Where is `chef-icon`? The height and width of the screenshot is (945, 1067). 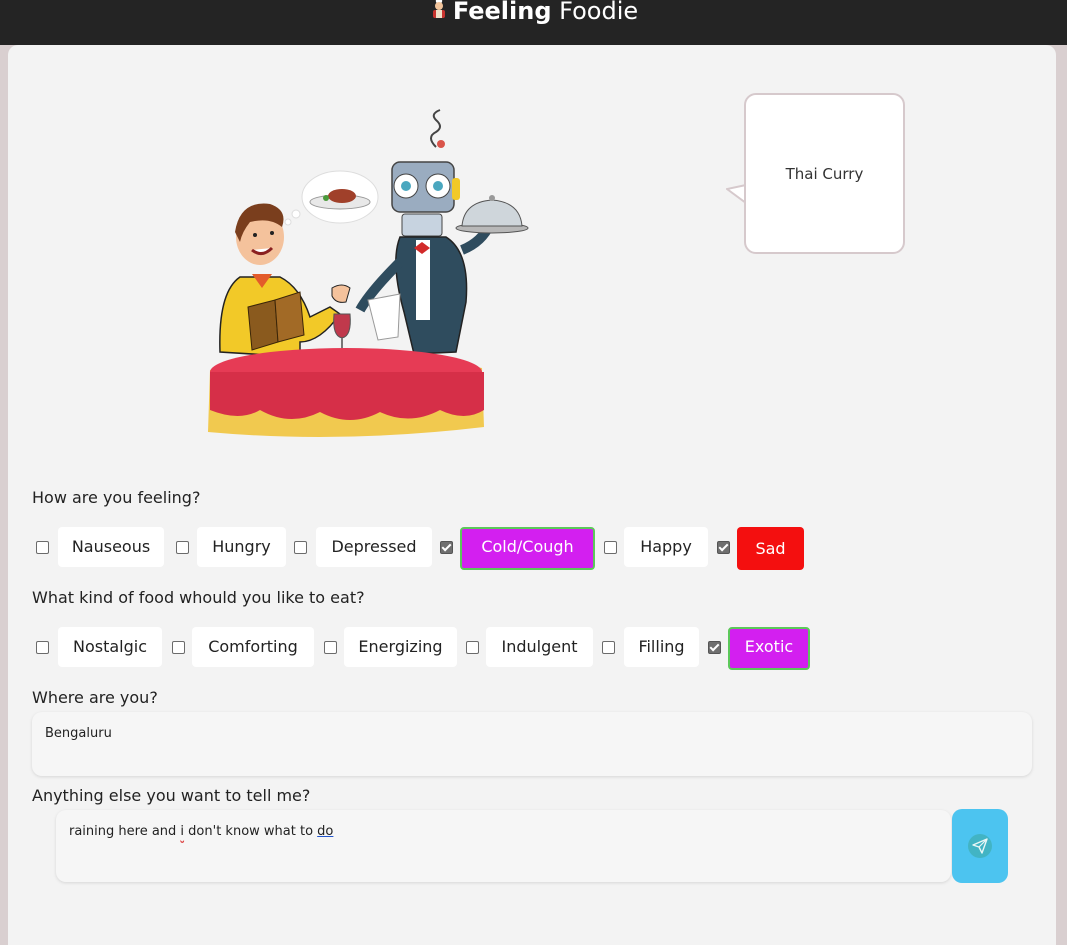
chef-icon is located at coordinates (439, 14).